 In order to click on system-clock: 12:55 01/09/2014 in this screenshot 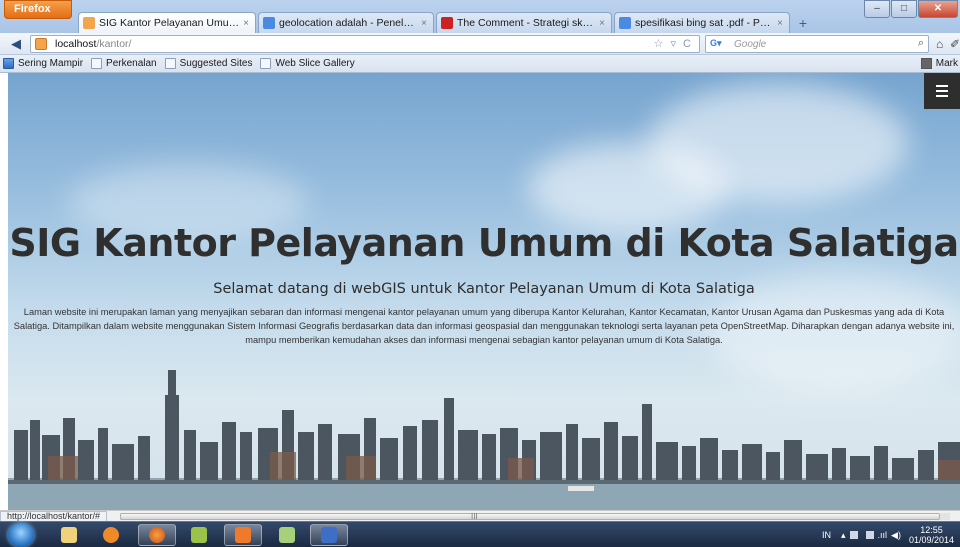, I will do `click(931, 535)`.